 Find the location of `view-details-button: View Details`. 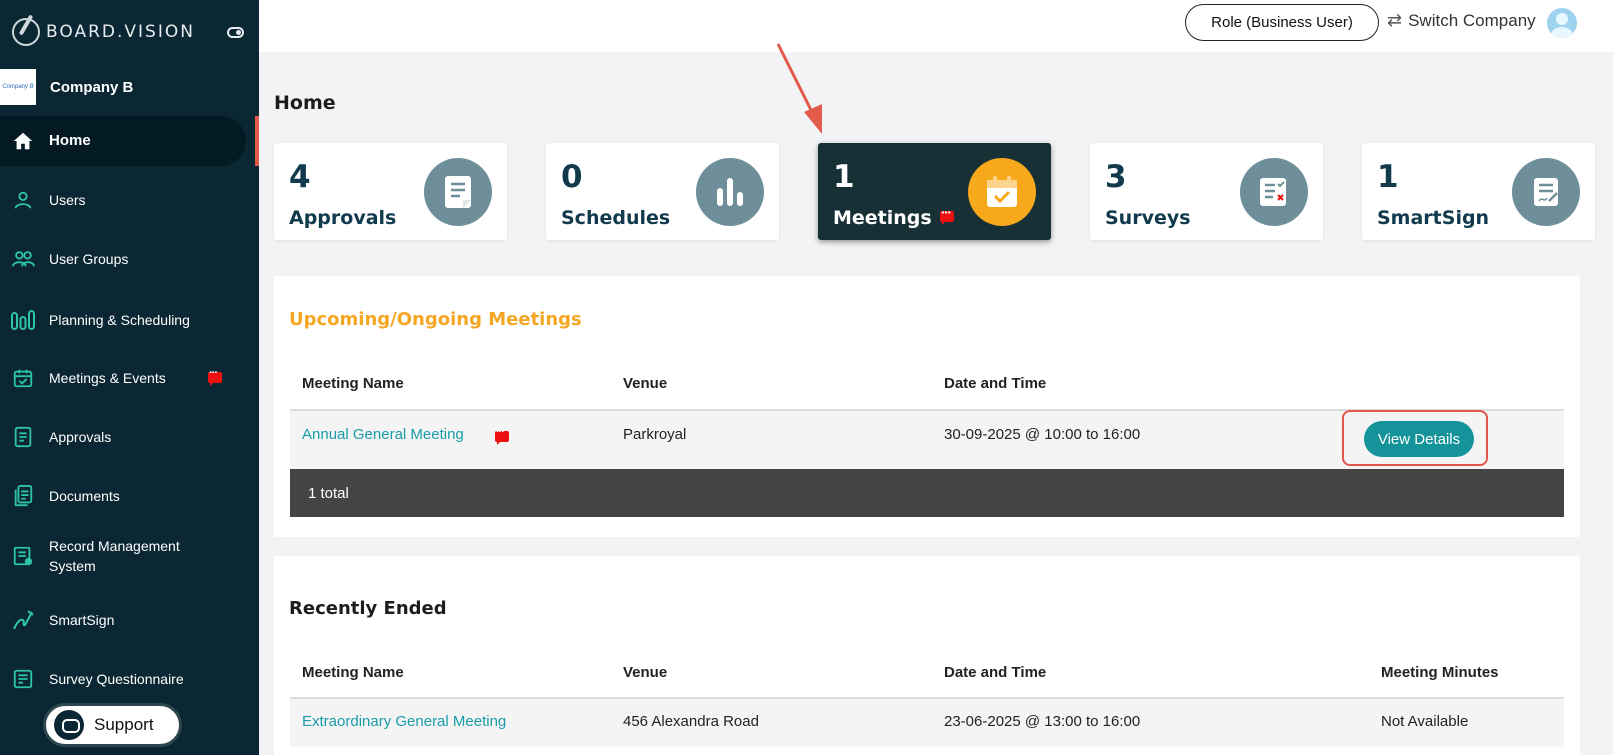

view-details-button: View Details is located at coordinates (1419, 439).